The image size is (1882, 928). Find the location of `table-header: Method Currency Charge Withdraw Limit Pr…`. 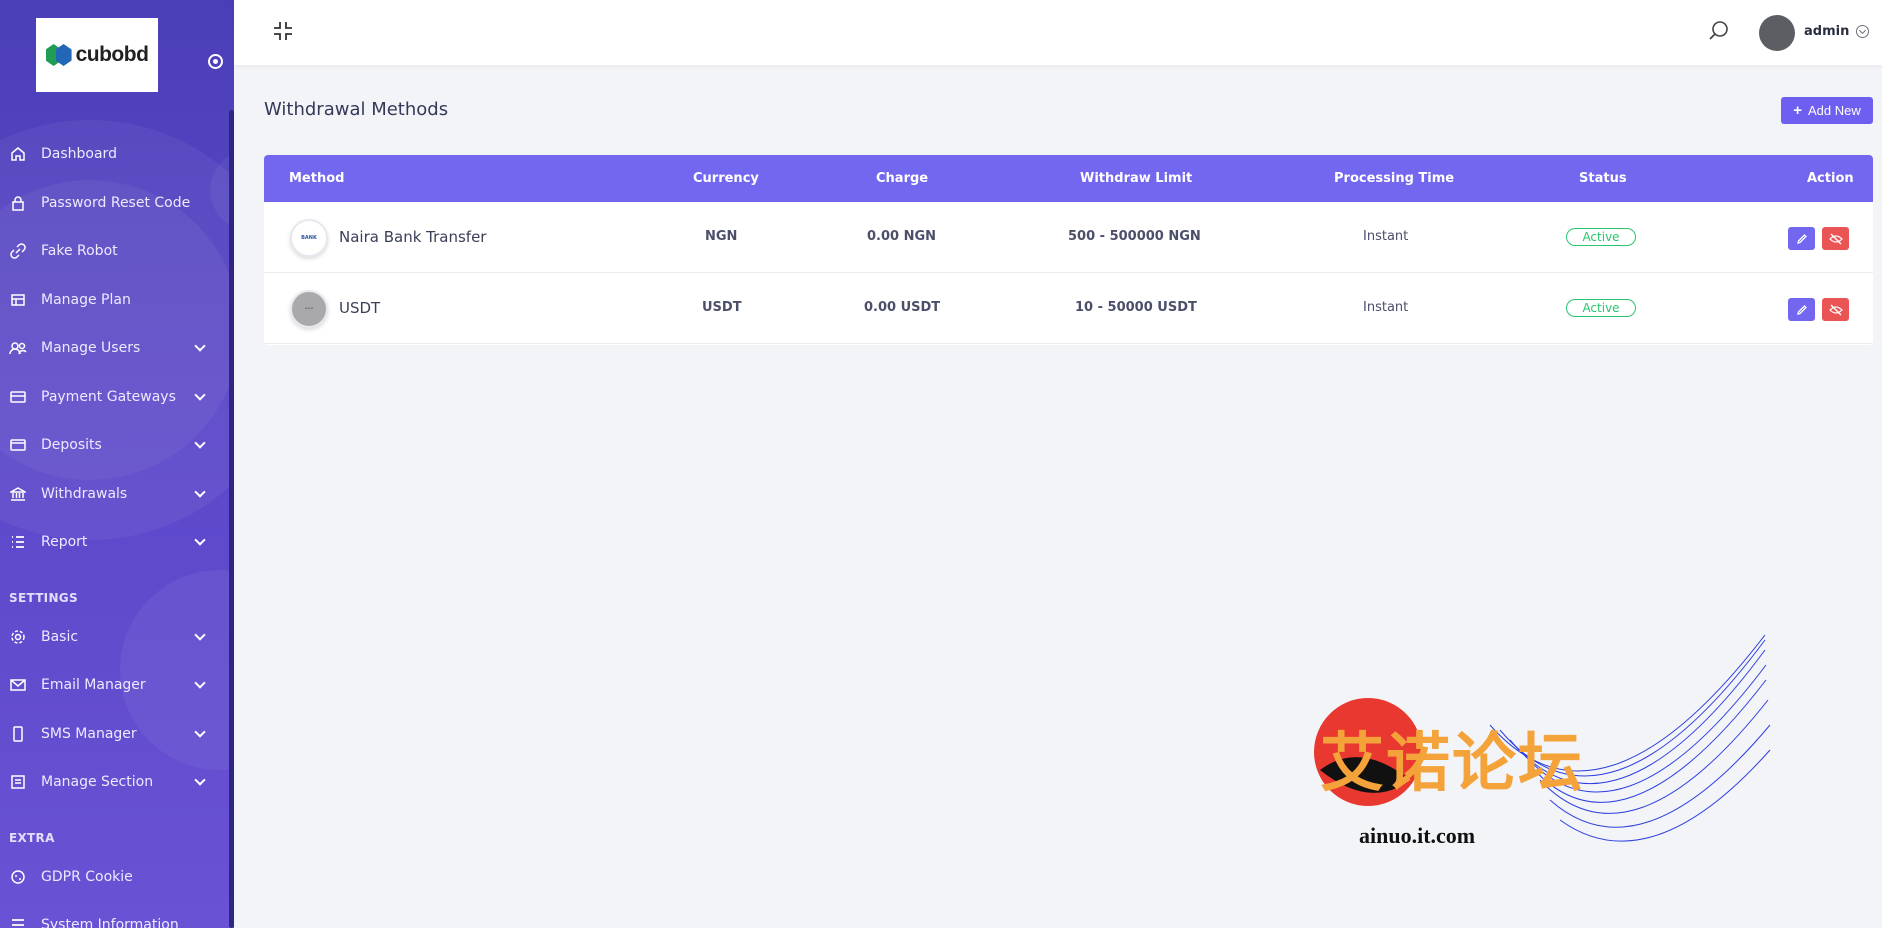

table-header: Method Currency Charge Withdraw Limit Pr… is located at coordinates (1068, 178).